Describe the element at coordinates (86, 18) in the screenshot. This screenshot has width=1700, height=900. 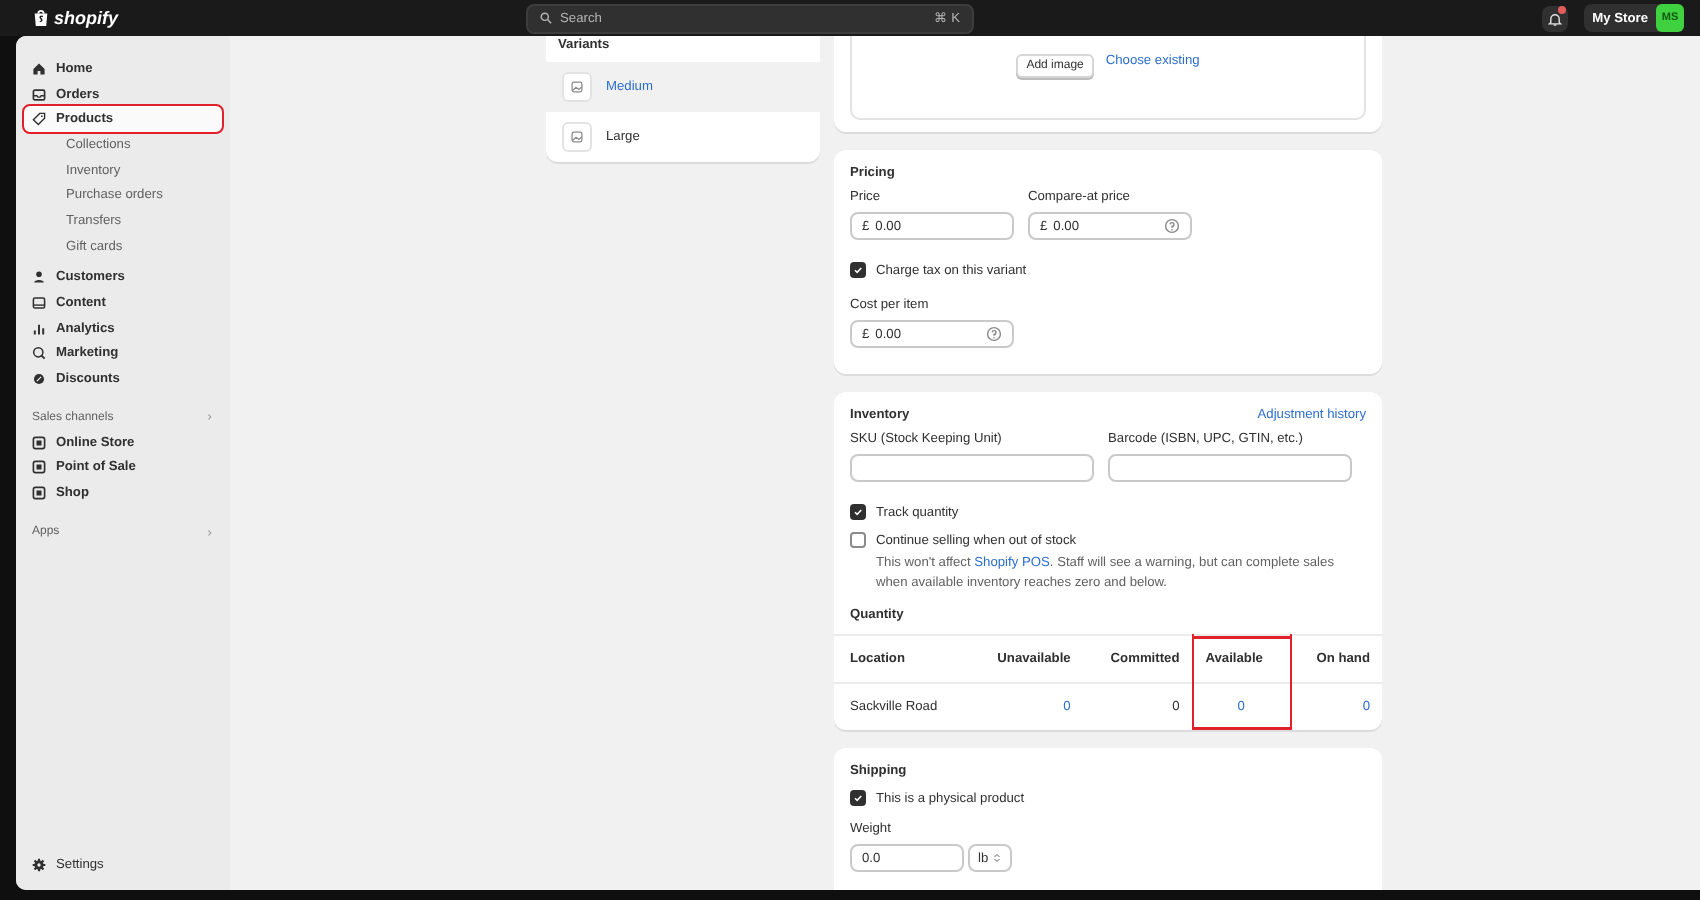
I see `logo-text: shopify` at that location.